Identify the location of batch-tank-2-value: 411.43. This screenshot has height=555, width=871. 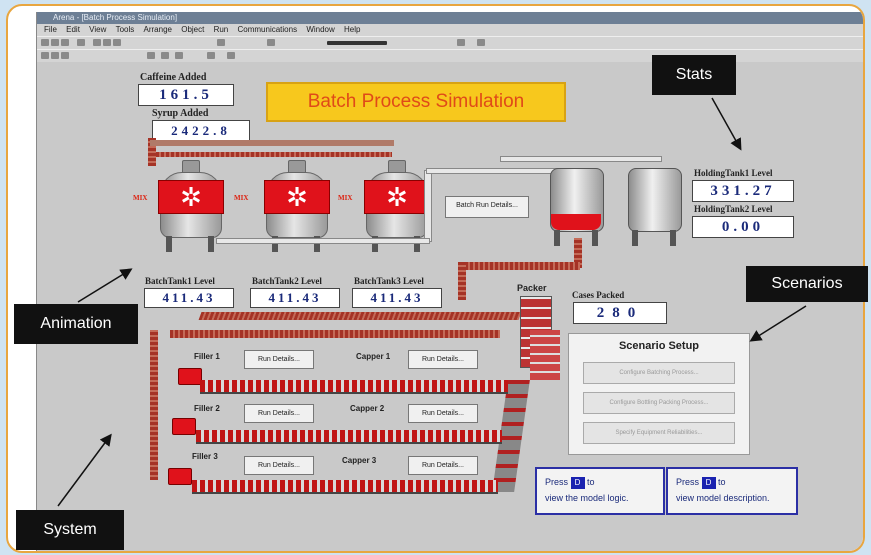
(295, 298).